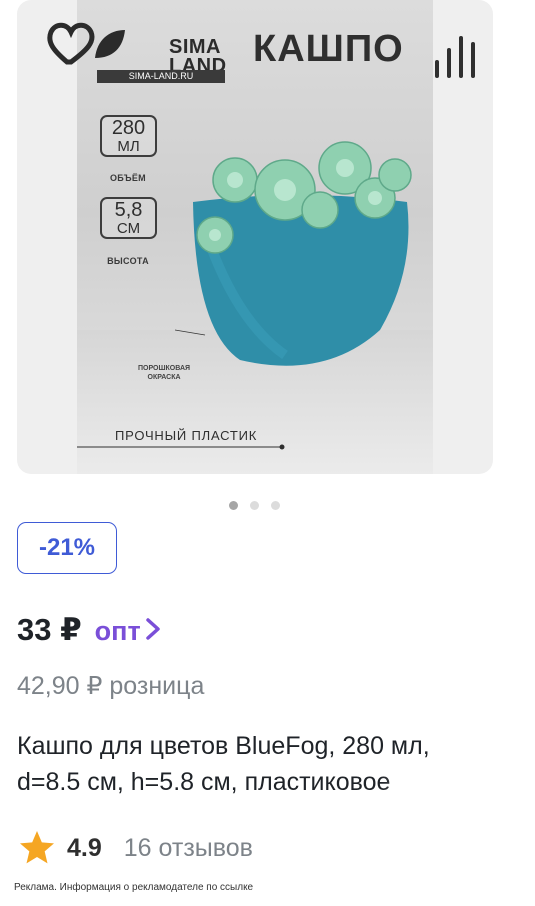 This screenshot has height=906, width=535. What do you see at coordinates (89, 630) in the screenshot?
I see `price-row: 33 ₽ опт` at bounding box center [89, 630].